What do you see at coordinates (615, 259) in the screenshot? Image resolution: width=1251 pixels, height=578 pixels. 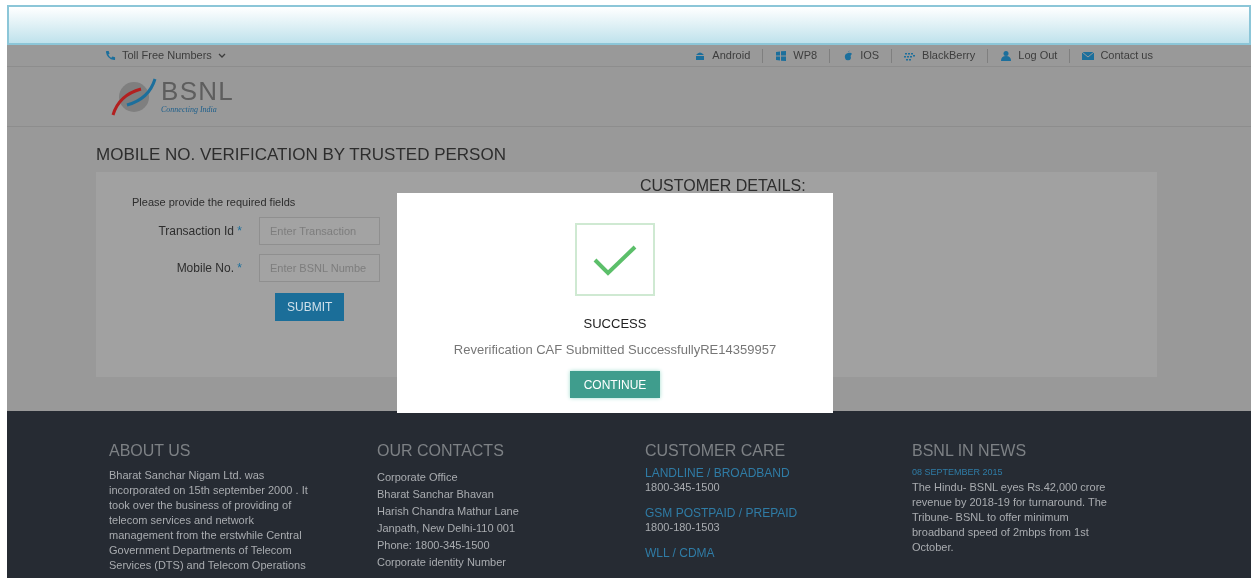 I see `checkmark-icon` at bounding box center [615, 259].